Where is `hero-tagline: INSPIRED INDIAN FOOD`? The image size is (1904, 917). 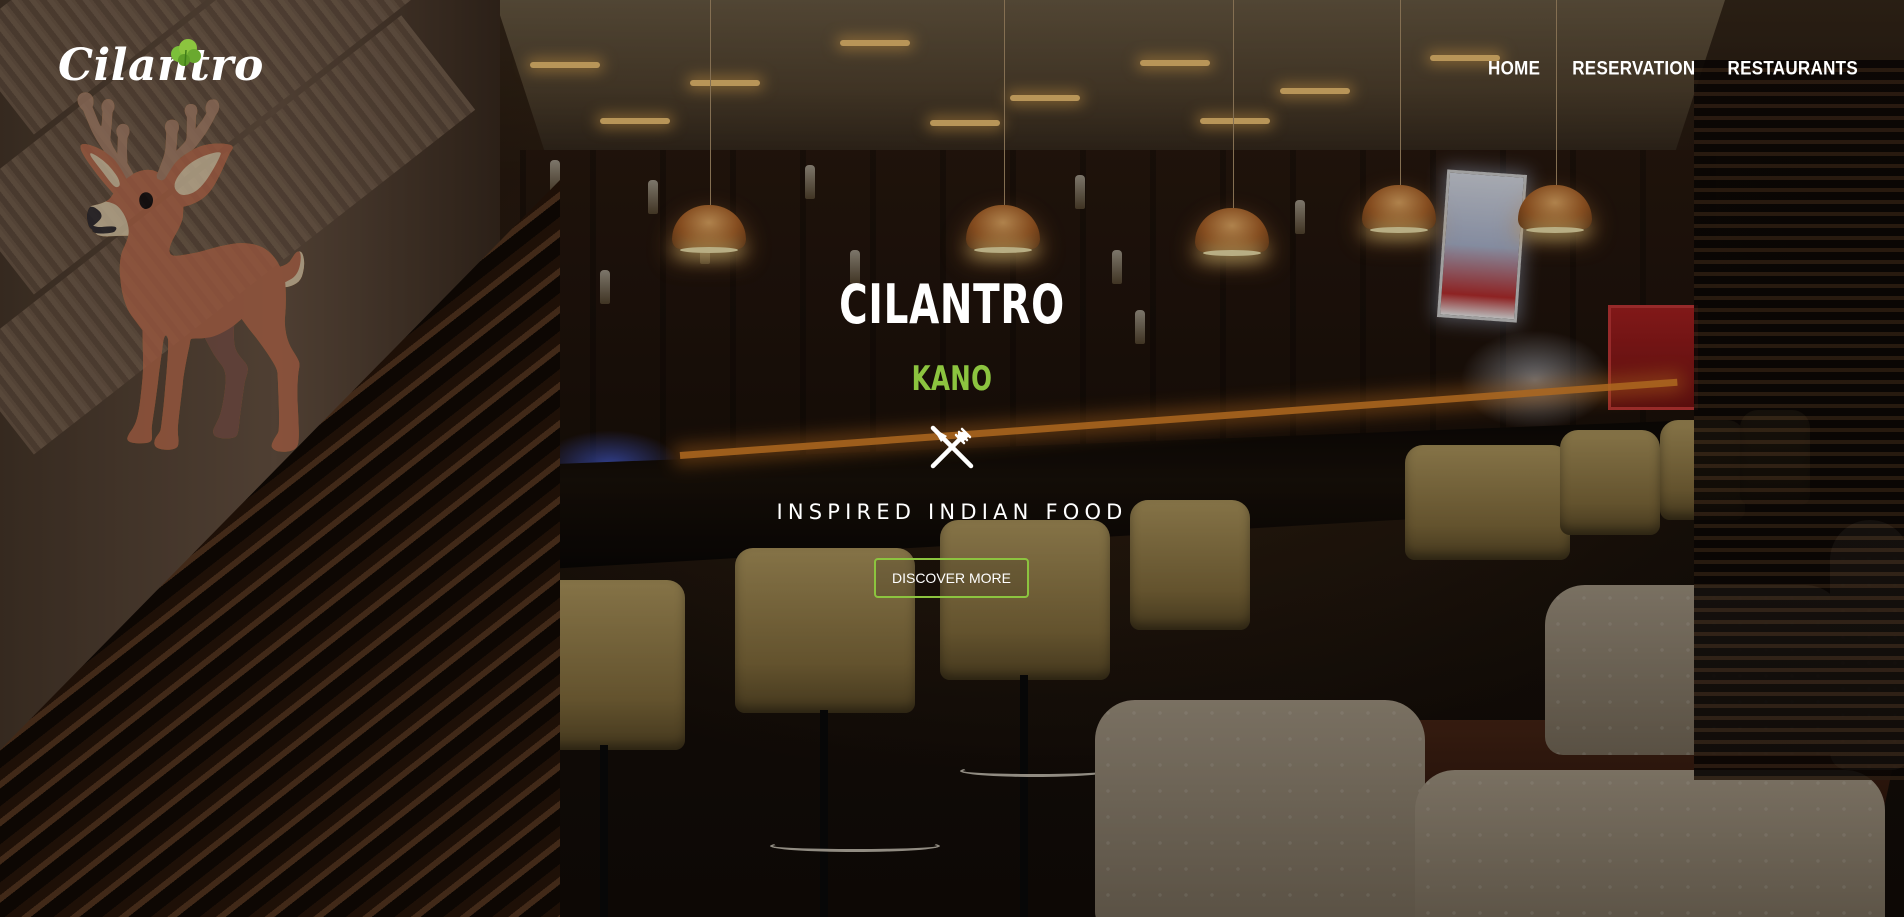
hero-tagline: INSPIRED INDIAN FOOD is located at coordinates (952, 512).